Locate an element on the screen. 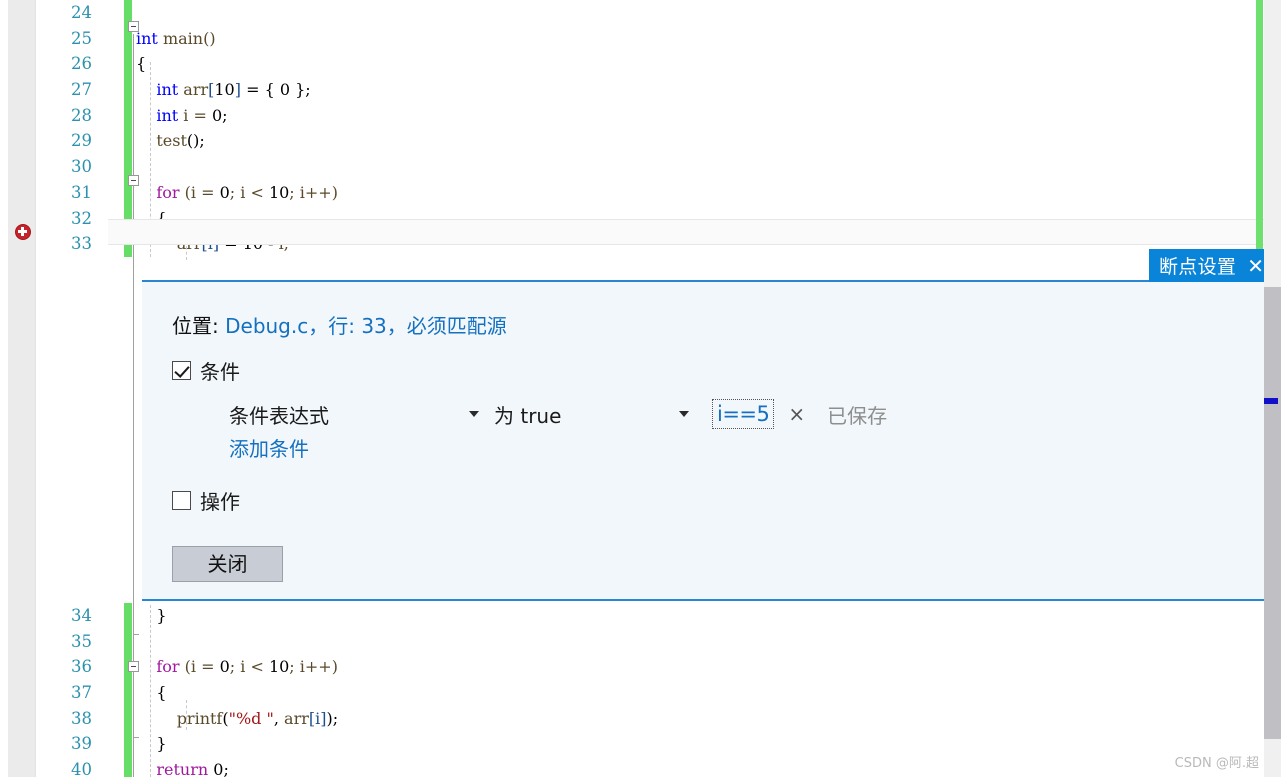  location-label: 位置: is located at coordinates (199, 326).